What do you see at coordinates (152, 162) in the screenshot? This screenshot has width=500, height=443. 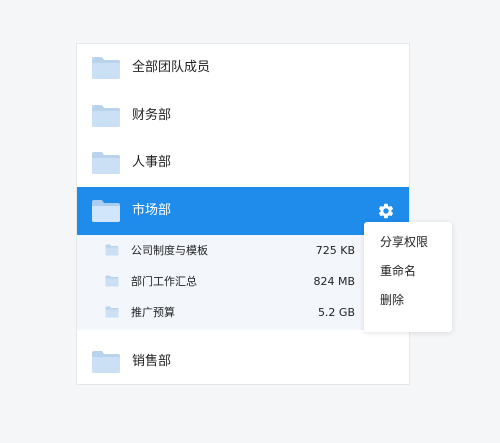 I see `folder-label: 人事部` at bounding box center [152, 162].